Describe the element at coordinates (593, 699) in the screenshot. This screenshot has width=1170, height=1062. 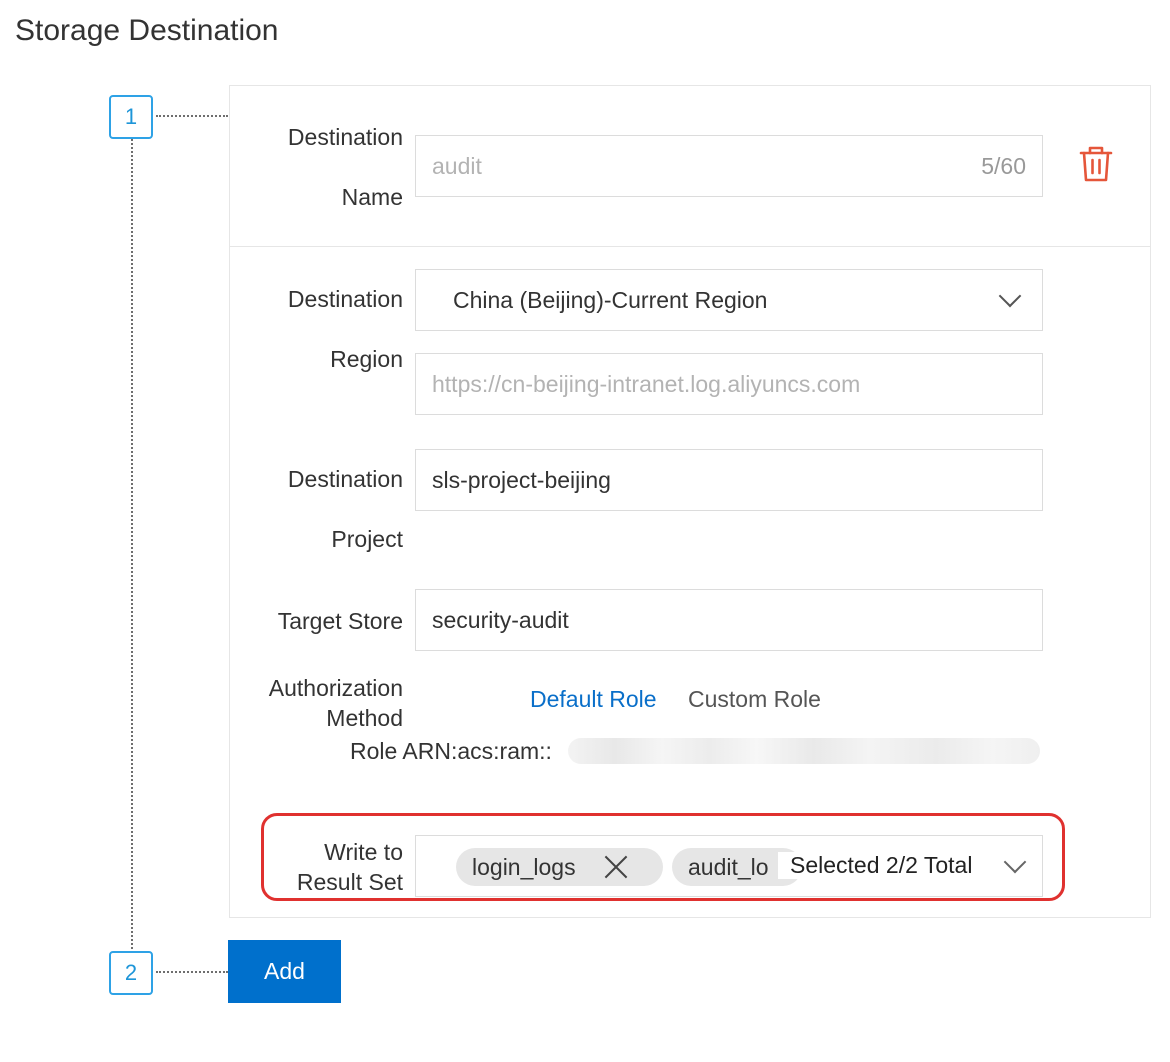
I see `auth-option-default-role: Default Role` at that location.